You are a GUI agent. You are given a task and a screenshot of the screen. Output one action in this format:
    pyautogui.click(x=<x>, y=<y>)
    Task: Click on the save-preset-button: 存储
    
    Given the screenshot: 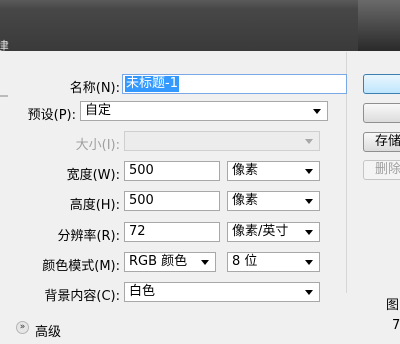 What is the action you would take?
    pyautogui.click(x=381, y=142)
    